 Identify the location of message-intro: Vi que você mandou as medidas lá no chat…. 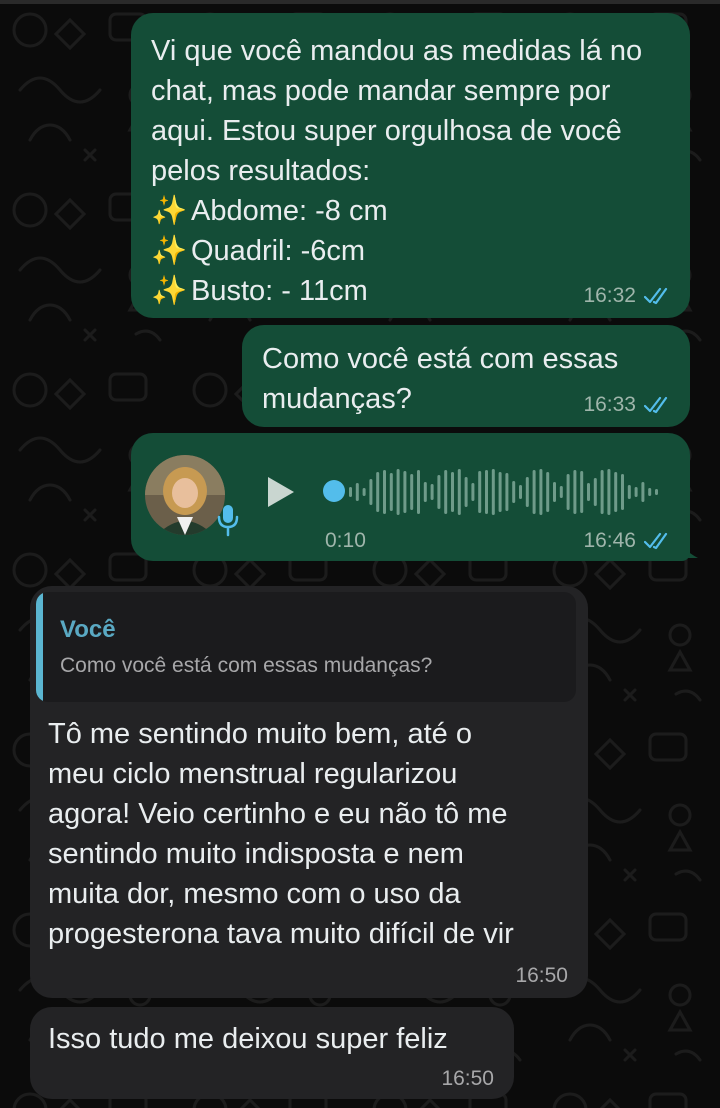
(397, 111).